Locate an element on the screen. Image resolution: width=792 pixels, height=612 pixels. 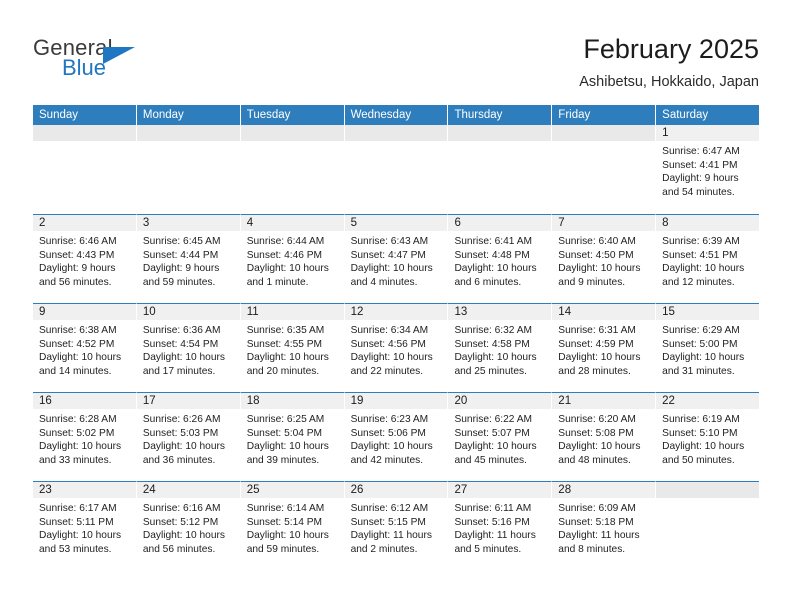
daylight-text: Daylight: 10 hours and 6 minutes. is located at coordinates (495, 275).